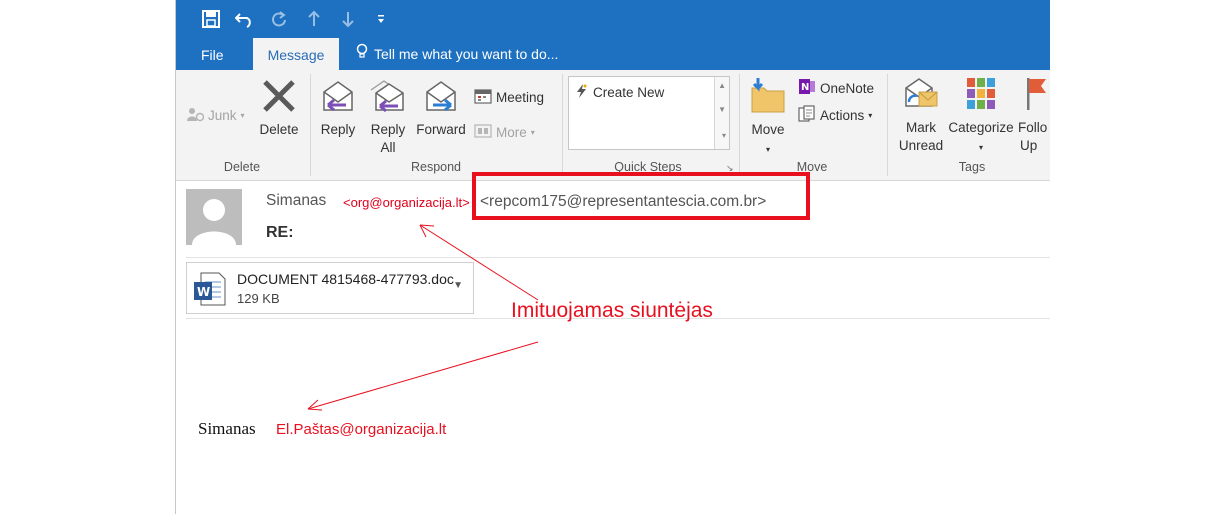 Image resolution: width=1221 pixels, height=514 pixels. I want to click on signature-email: El.Paštas@organizacija.lt, so click(361, 429).